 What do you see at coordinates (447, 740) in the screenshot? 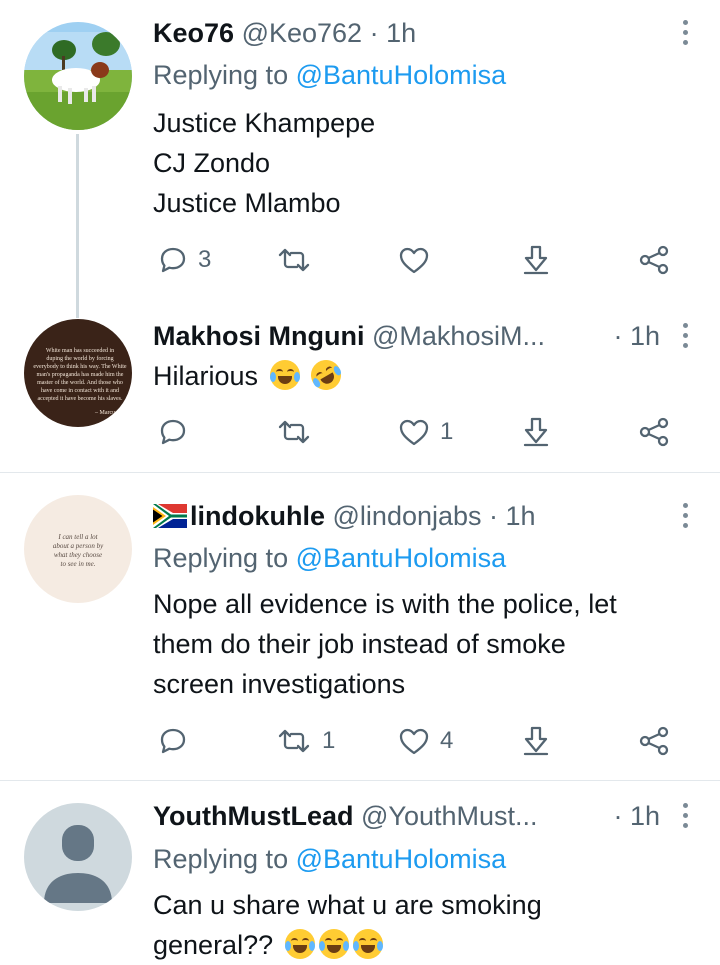
I see `like-count: 4` at bounding box center [447, 740].